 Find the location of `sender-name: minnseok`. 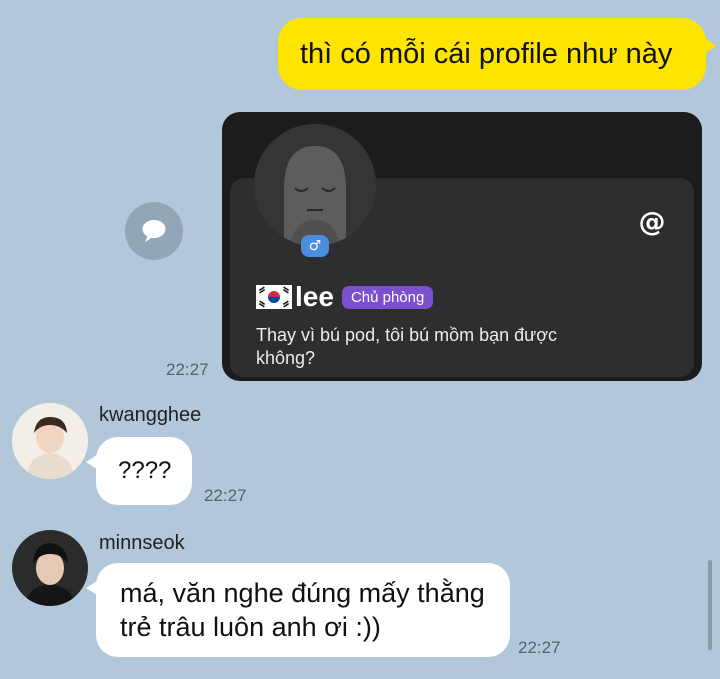

sender-name: minnseok is located at coordinates (142, 543).